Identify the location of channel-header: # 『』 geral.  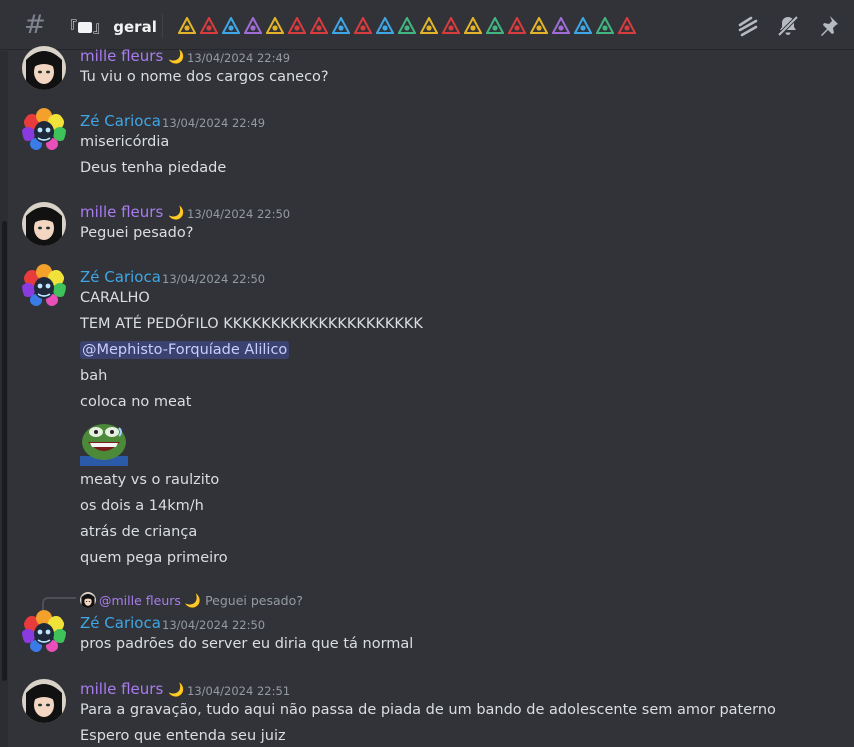
(427, 25).